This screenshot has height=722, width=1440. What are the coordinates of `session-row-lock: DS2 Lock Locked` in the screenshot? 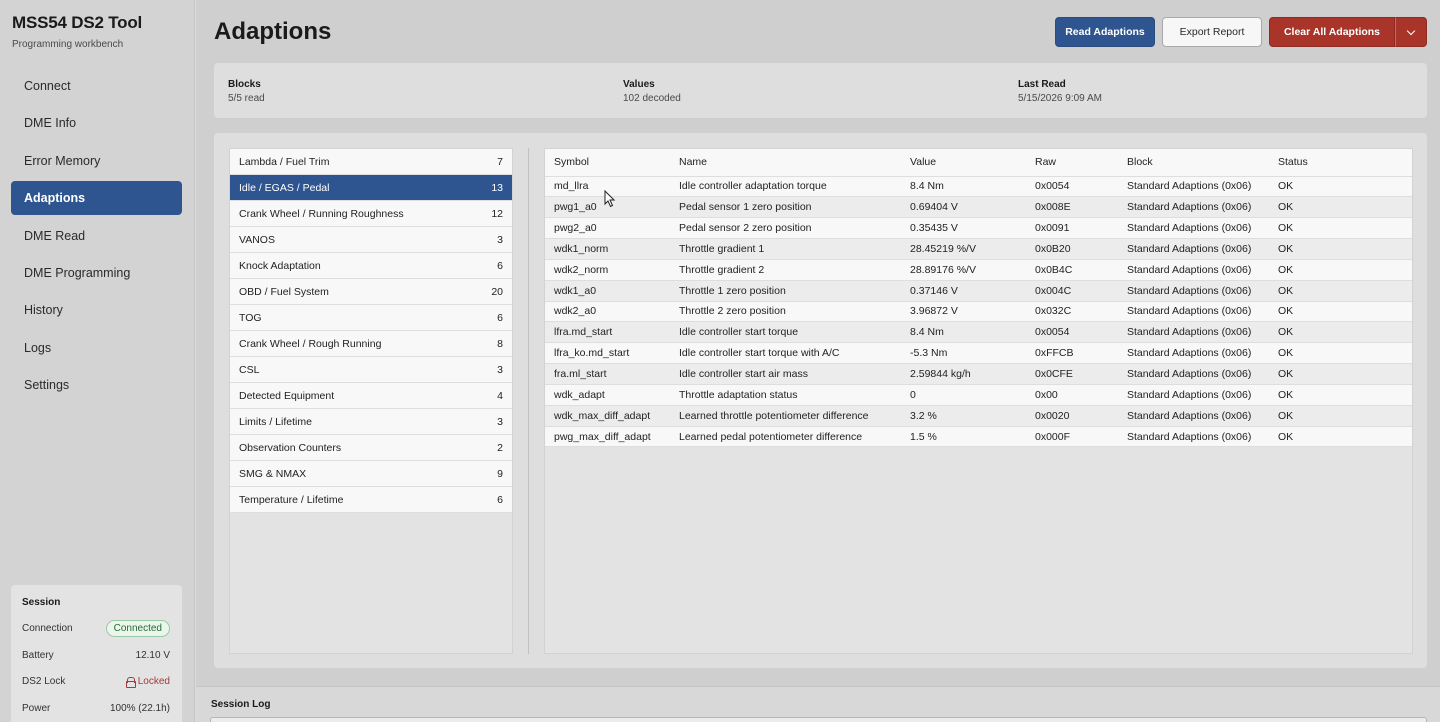 It's located at (96, 681).